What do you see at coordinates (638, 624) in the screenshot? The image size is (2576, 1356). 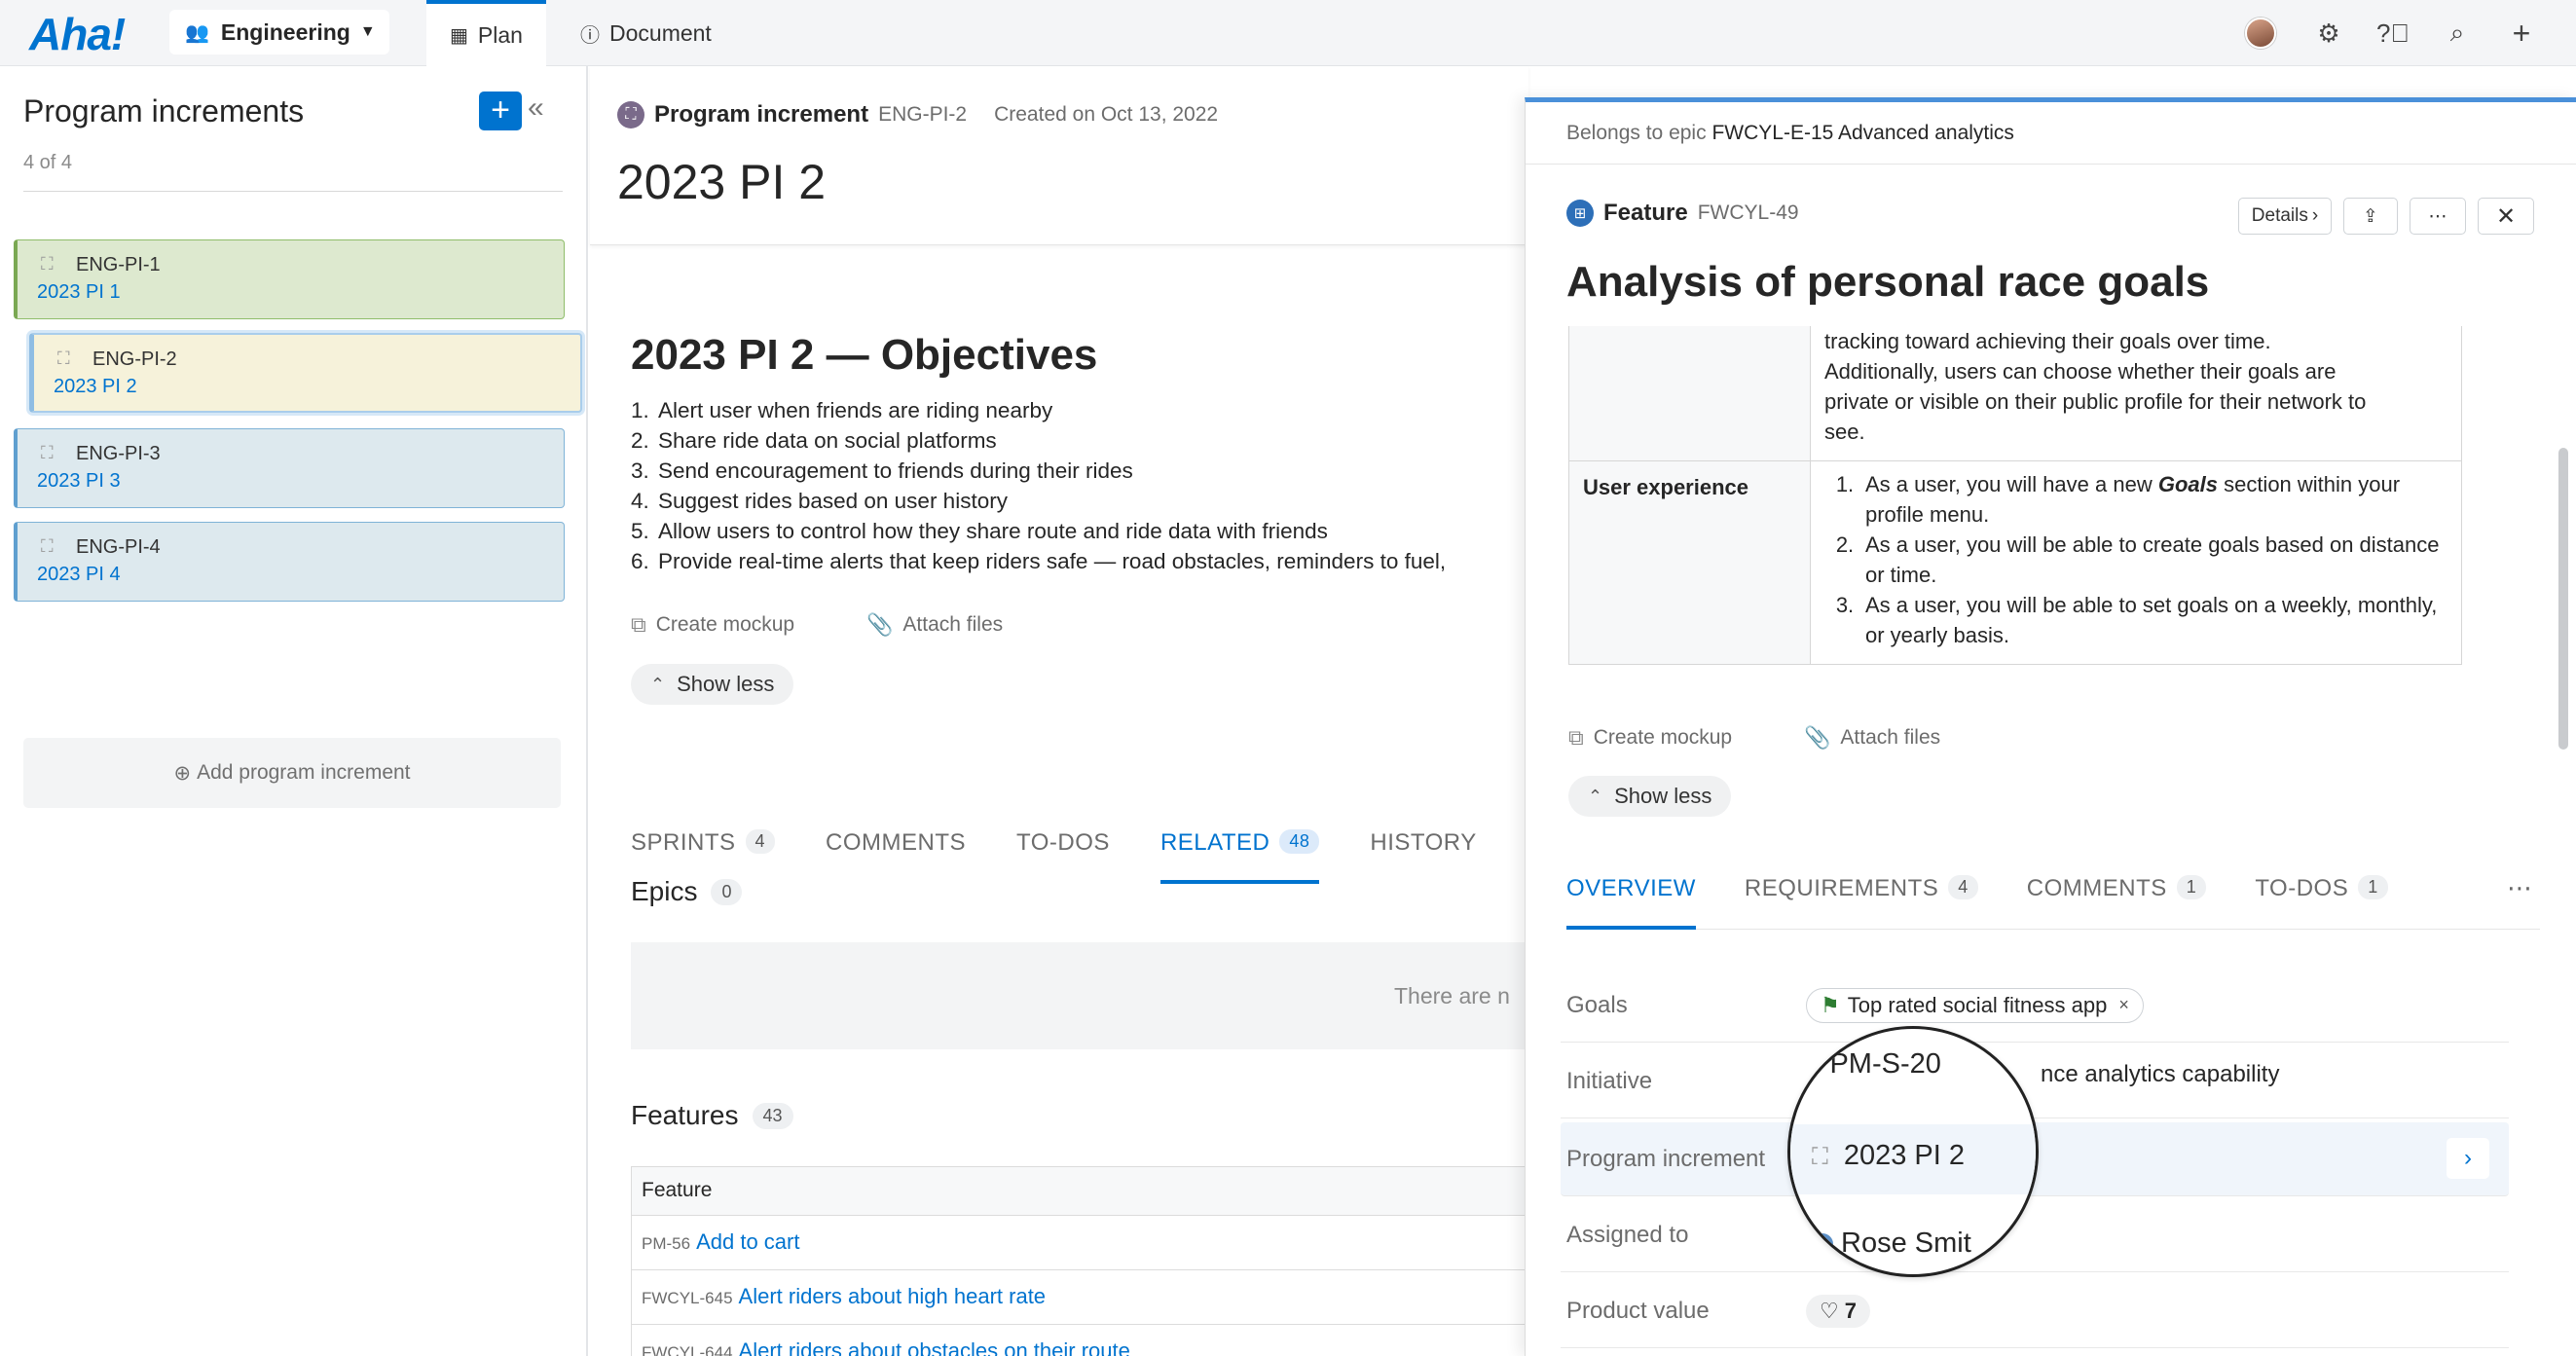 I see `mockup-icon: ⧉` at bounding box center [638, 624].